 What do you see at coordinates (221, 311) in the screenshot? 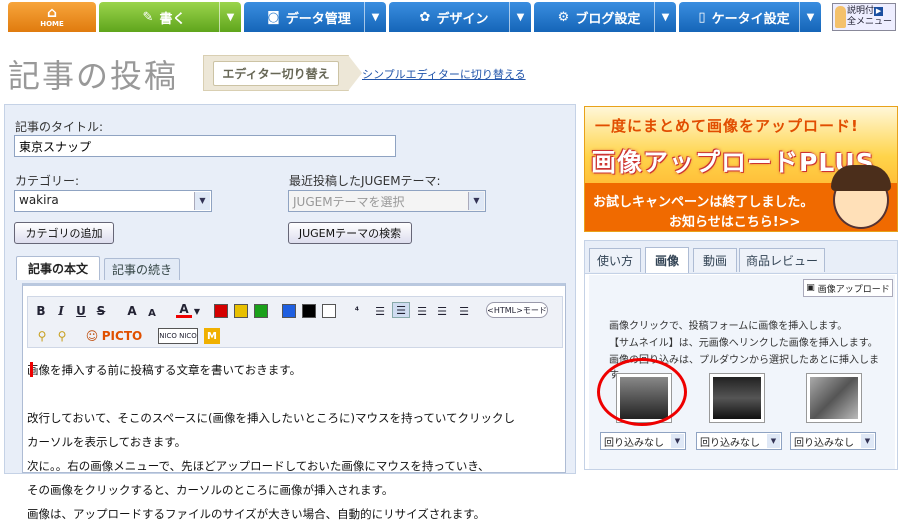
I see `color-swatch-red` at bounding box center [221, 311].